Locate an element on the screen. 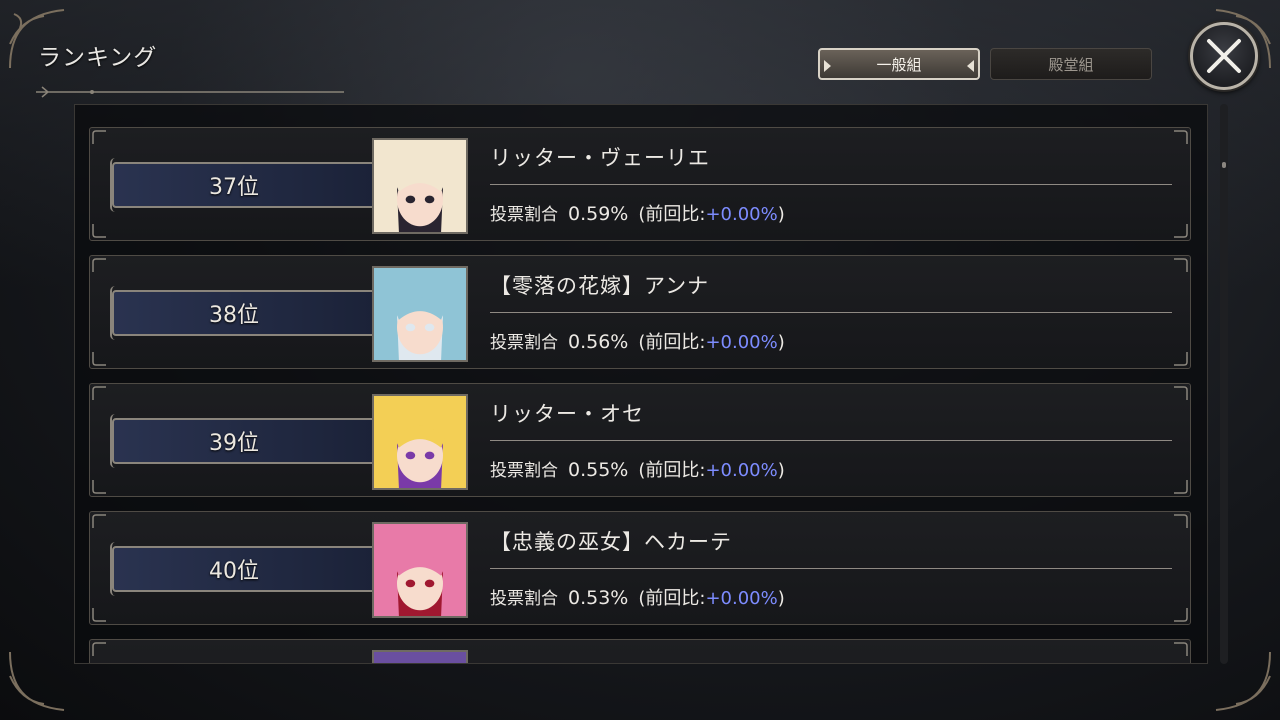 Image resolution: width=1280 pixels, height=720 pixels. group-tabs: 一般組 殿堂組 is located at coordinates (985, 64).